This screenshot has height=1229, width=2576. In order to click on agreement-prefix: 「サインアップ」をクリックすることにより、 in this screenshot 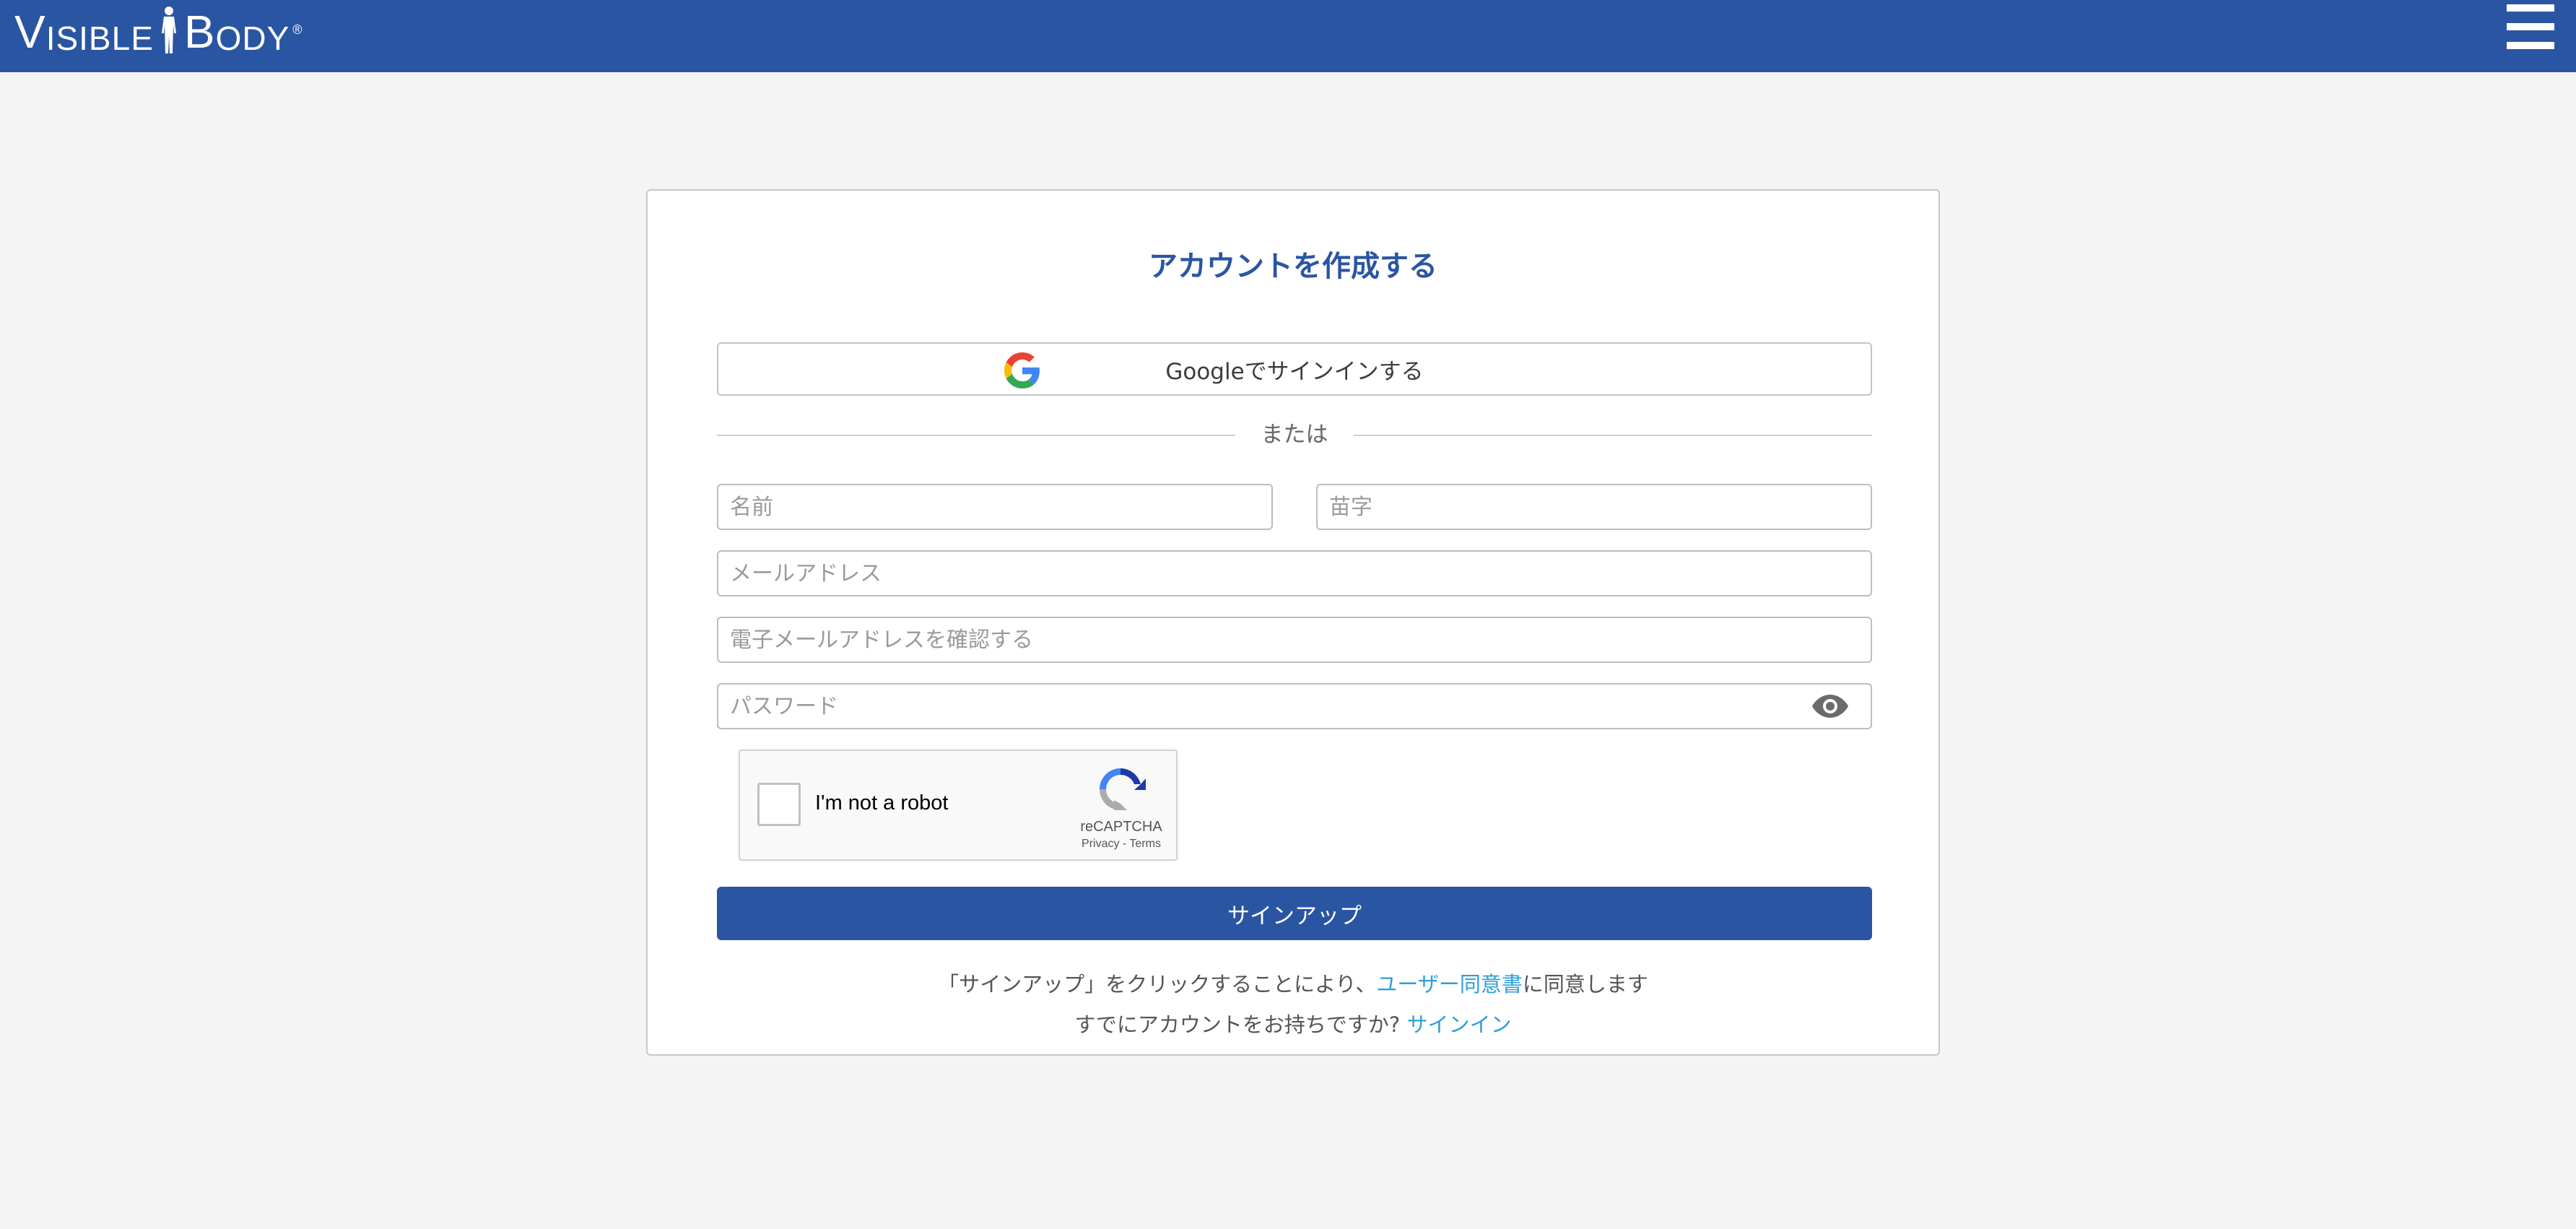, I will do `click(1157, 984)`.